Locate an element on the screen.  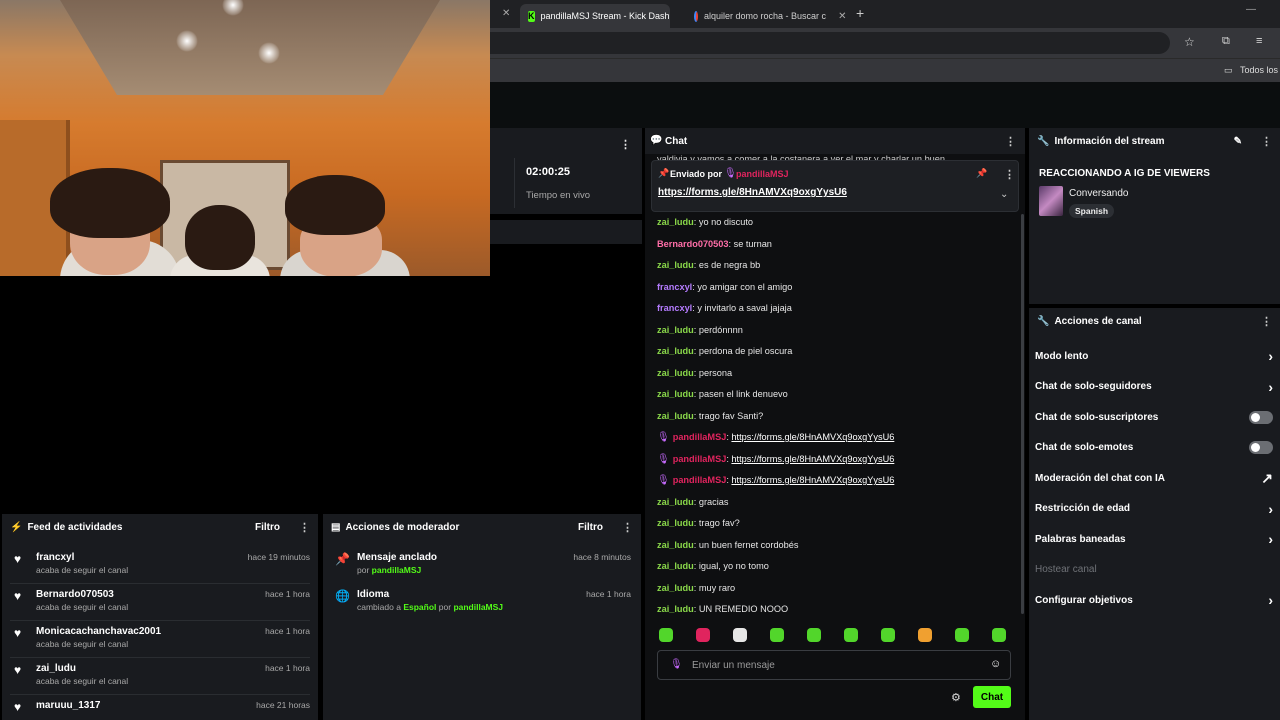
stream-info-title: Información del stream is located at coordinates (1109, 141).